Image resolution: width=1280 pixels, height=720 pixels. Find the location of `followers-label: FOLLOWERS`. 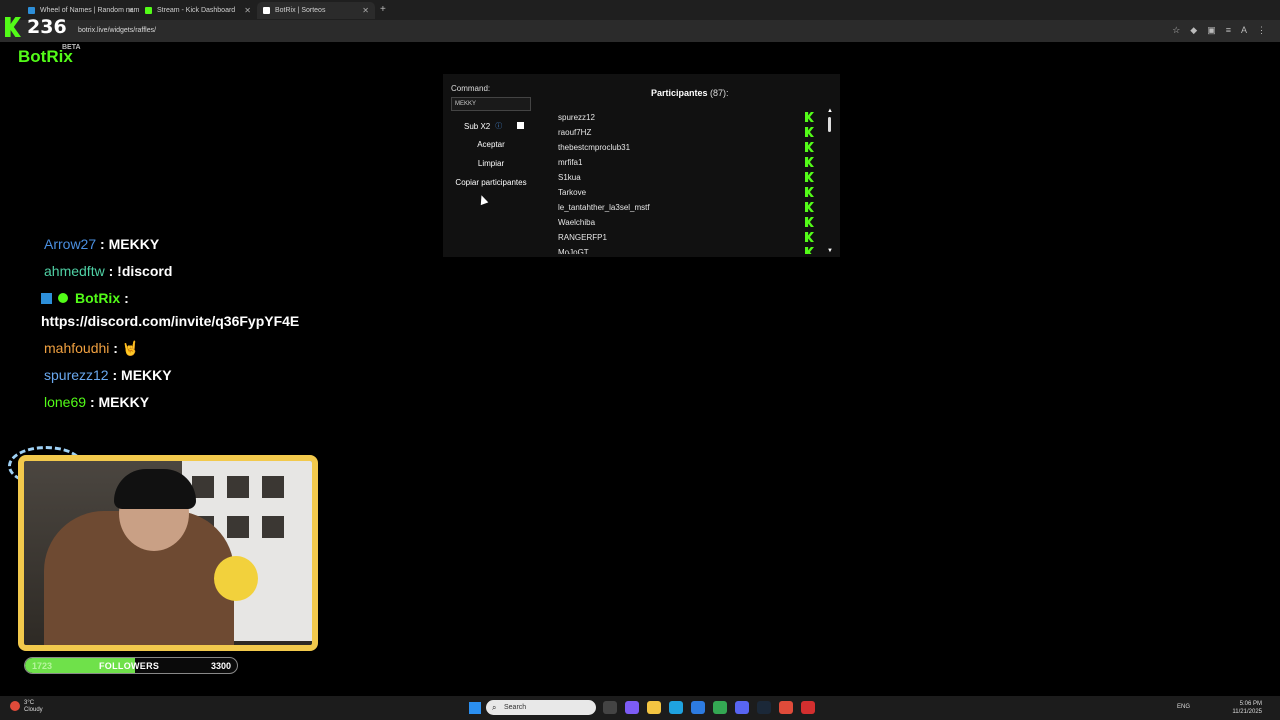

followers-label: FOLLOWERS is located at coordinates (129, 666).